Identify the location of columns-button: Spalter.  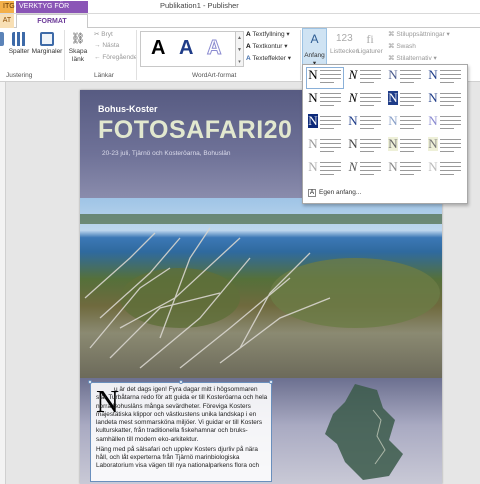
(19, 44).